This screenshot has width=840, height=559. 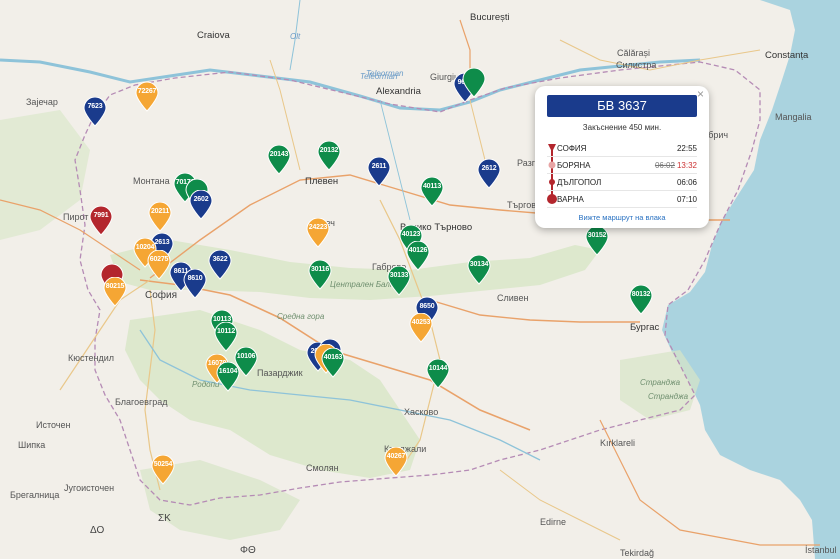 I want to click on train-number: 8650, so click(x=427, y=306).